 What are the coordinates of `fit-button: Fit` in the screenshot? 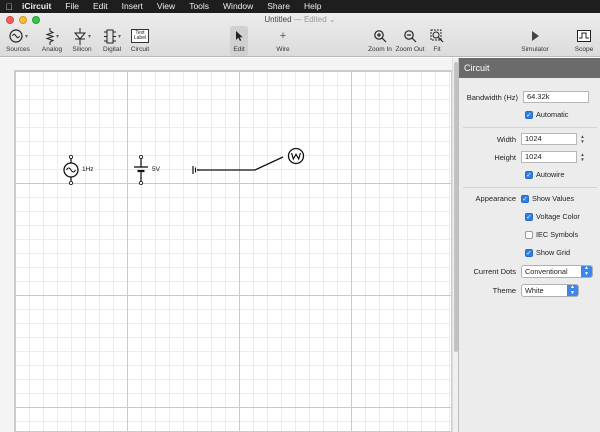 It's located at (437, 40).